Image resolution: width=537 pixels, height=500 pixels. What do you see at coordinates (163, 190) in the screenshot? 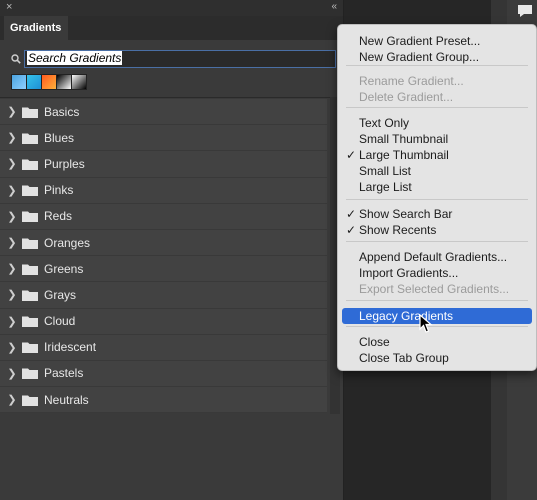
I see `gradient-group-row: ❯ Pinks` at bounding box center [163, 190].